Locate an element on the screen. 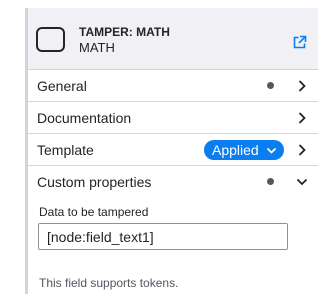 The width and height of the screenshot is (320, 294). plugin-title: TAMPER: MATH is located at coordinates (124, 32).